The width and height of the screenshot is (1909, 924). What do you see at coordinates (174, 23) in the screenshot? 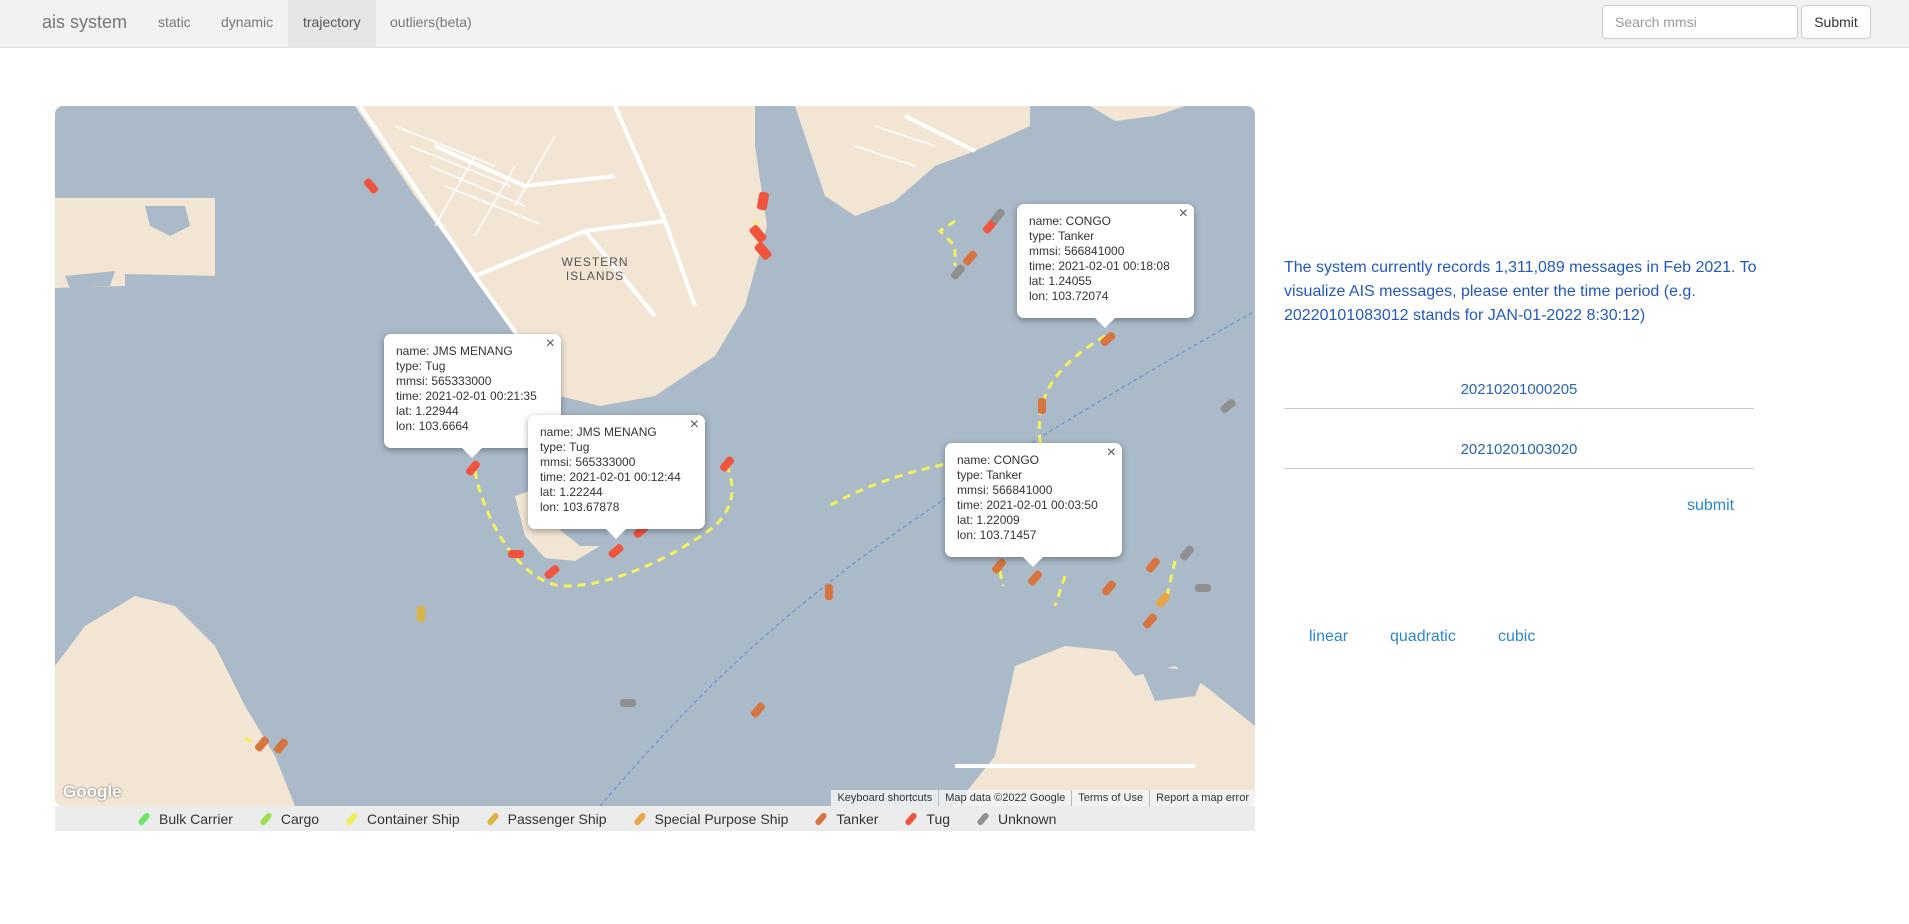
I see `nav-link-static: static` at bounding box center [174, 23].